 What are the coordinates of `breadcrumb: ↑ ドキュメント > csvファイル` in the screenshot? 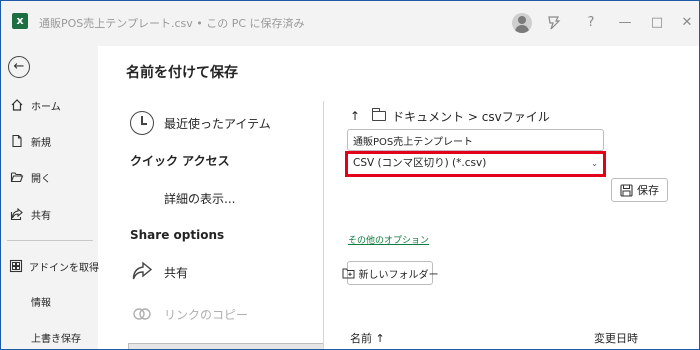 It's located at (450, 116).